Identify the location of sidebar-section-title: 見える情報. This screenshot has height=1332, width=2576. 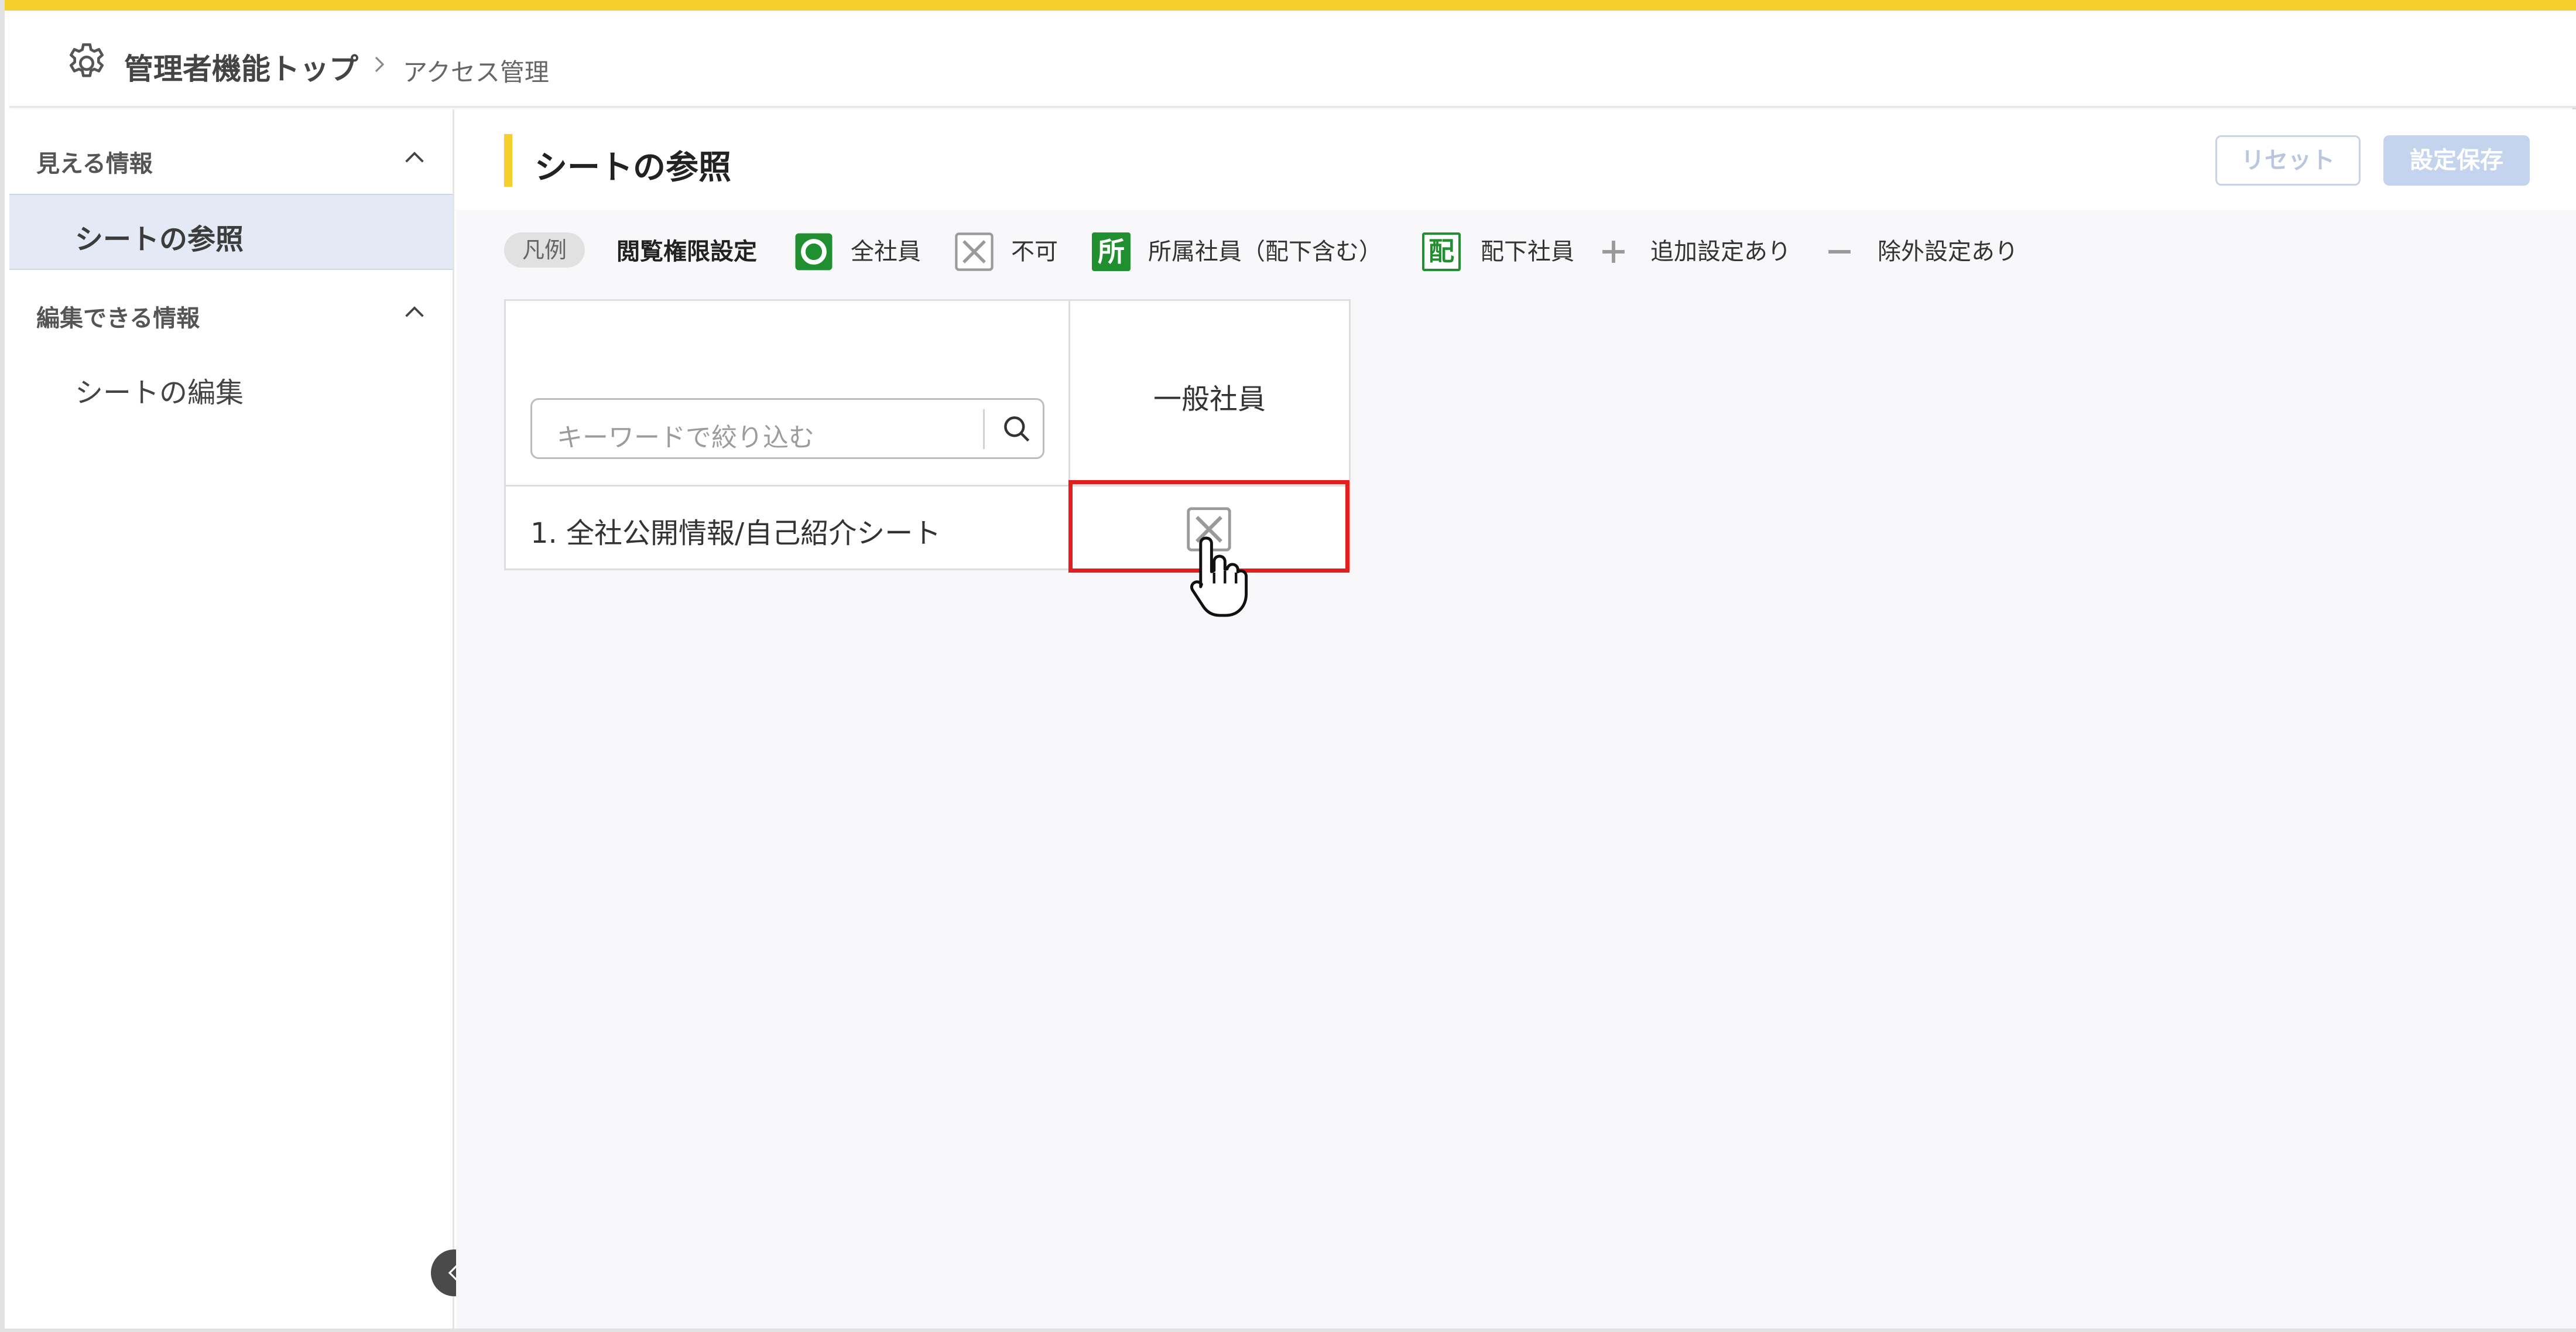
(94, 162).